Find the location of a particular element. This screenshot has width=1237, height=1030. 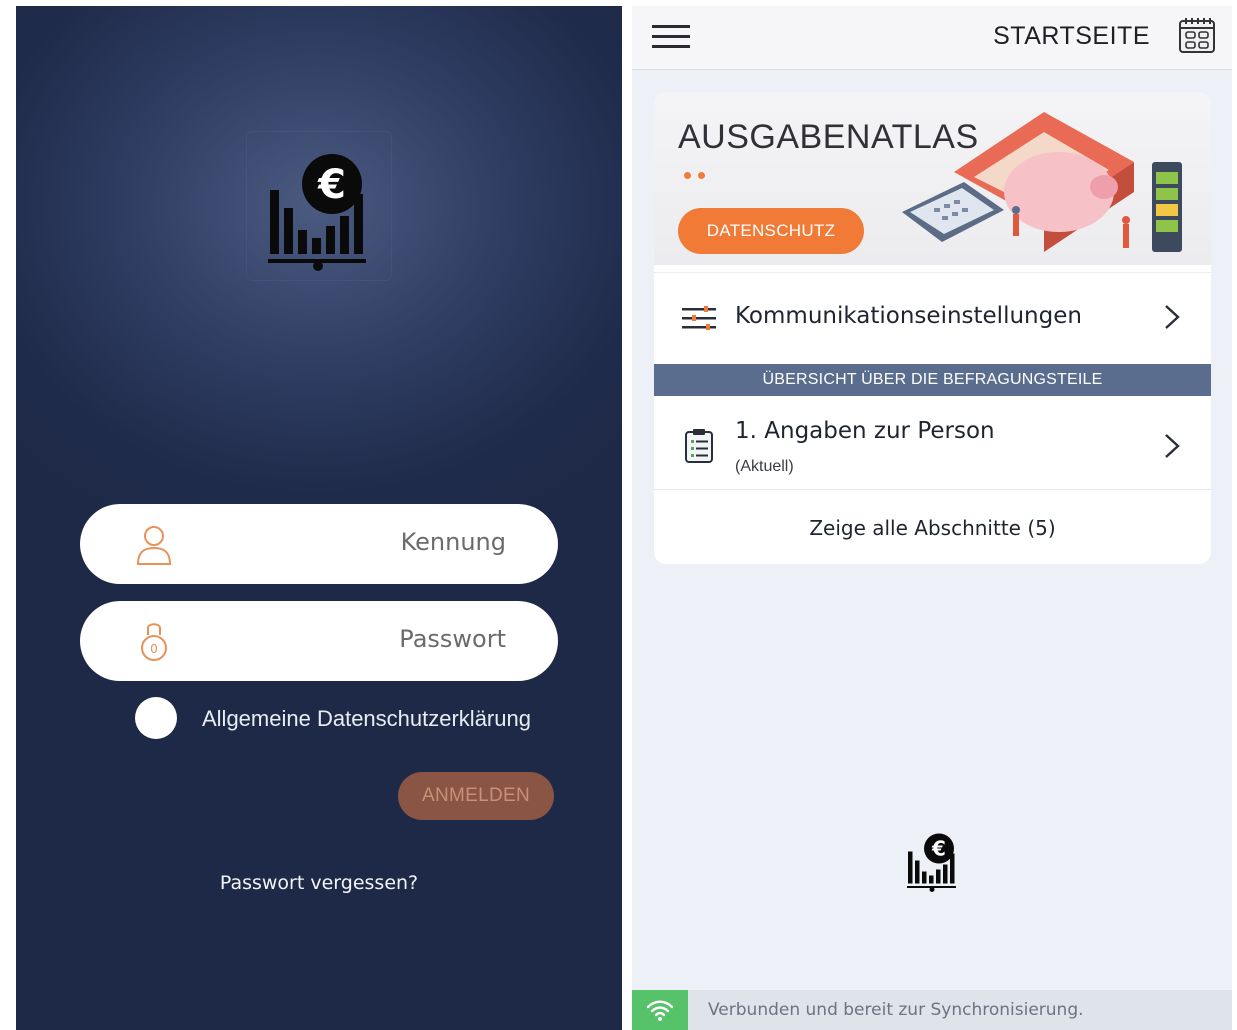

section-header: ÜBERSICHT ÜBER DIE BEFRAGUNGSTEILE is located at coordinates (932, 380).